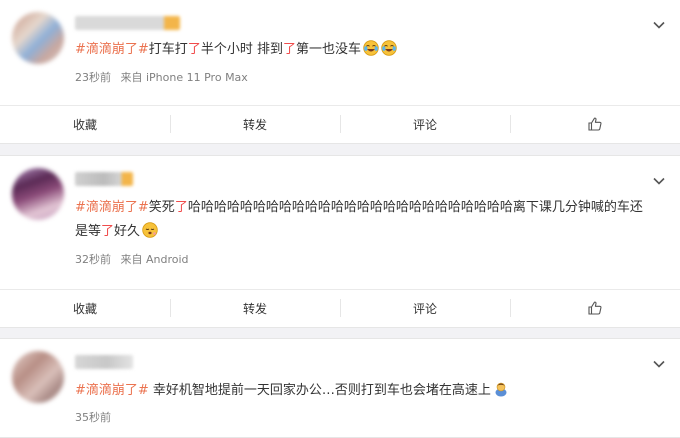  What do you see at coordinates (93, 77) in the screenshot?
I see `post-time: 23秒前` at bounding box center [93, 77].